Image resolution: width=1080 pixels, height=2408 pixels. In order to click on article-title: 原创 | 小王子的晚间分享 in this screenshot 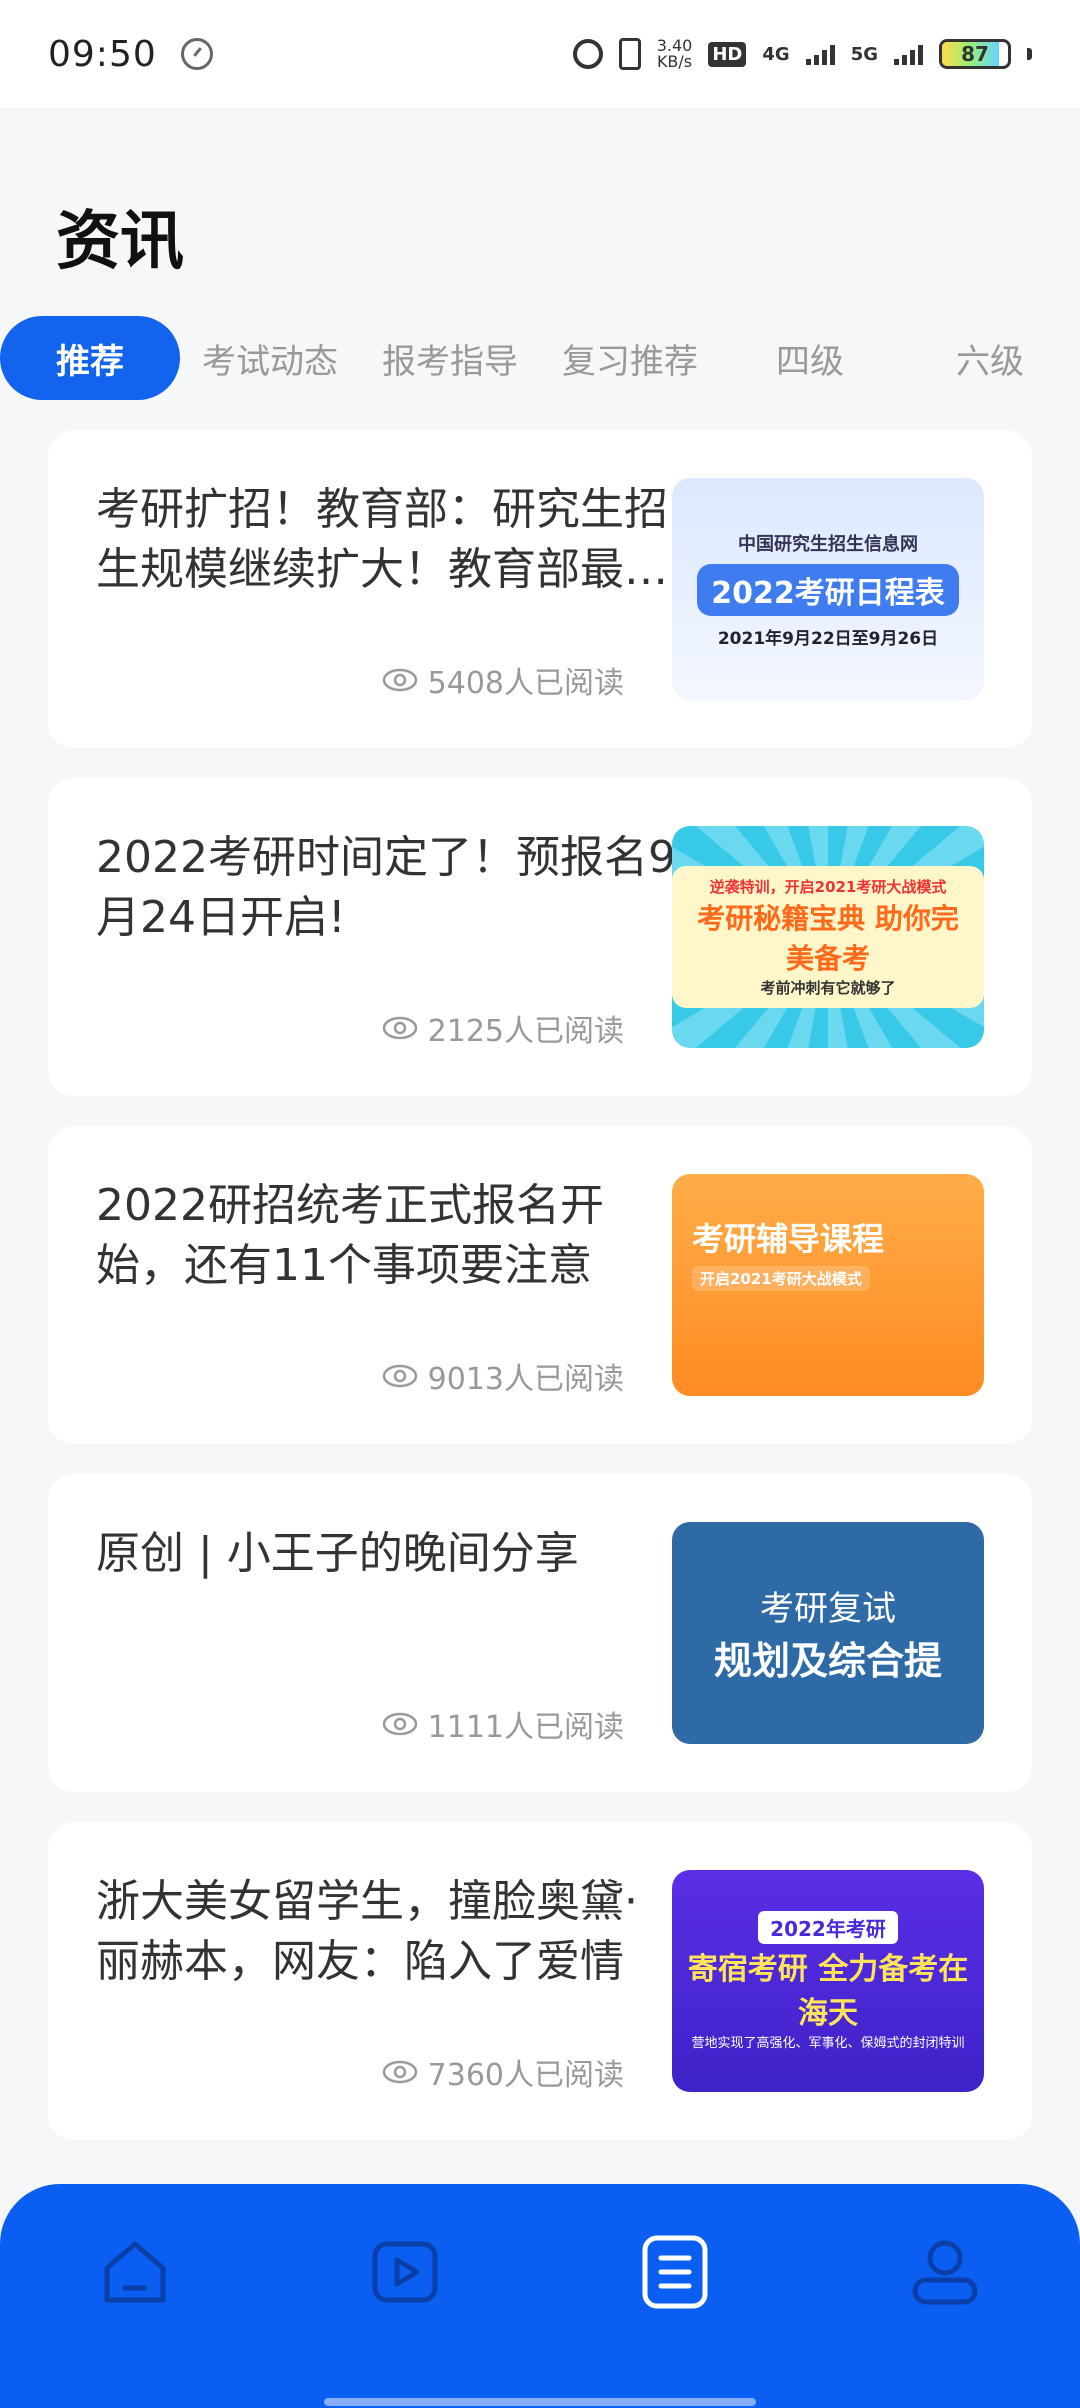, I will do `click(337, 1553)`.